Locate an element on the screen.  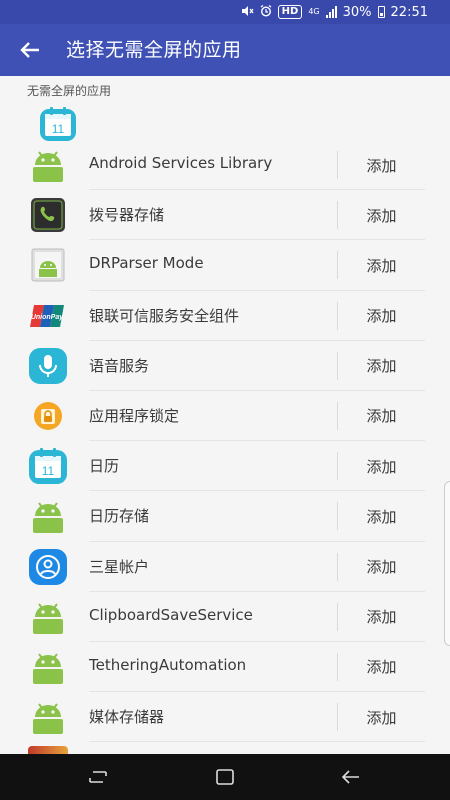
battery-percent: 30% is located at coordinates (357, 12).